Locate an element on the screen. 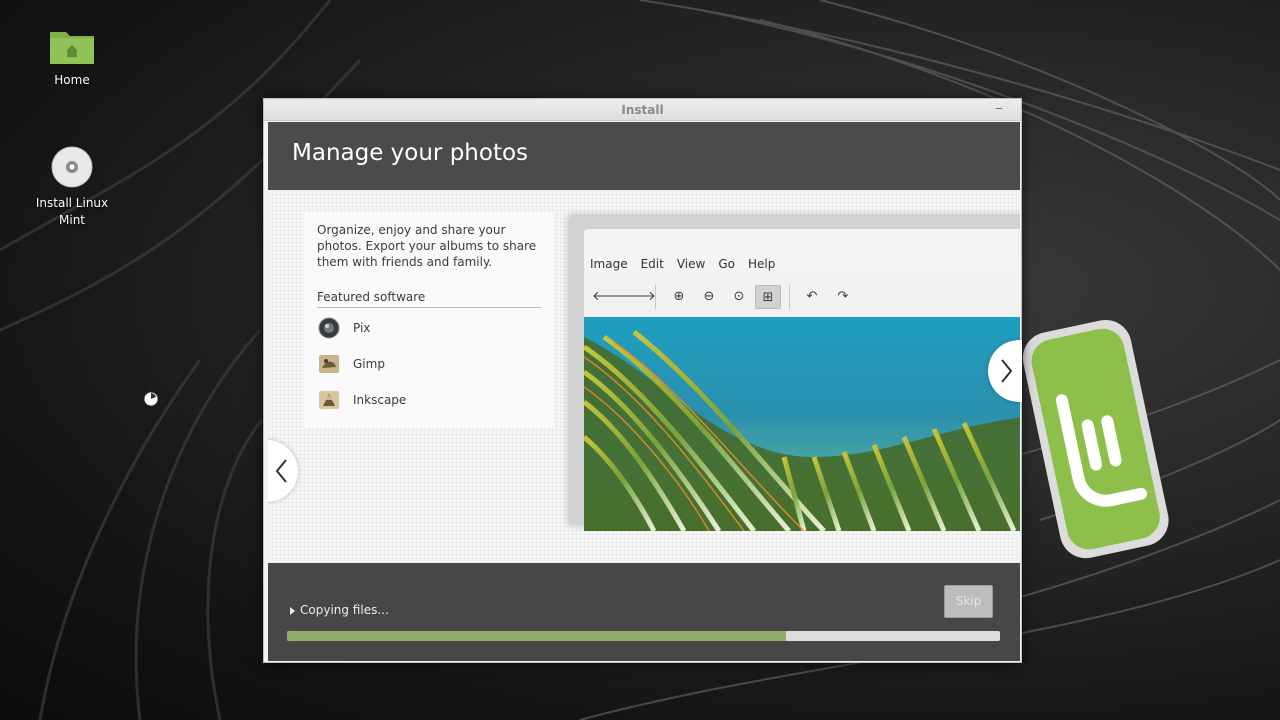 The width and height of the screenshot is (1280, 720). preview-menu-item: View is located at coordinates (691, 264).